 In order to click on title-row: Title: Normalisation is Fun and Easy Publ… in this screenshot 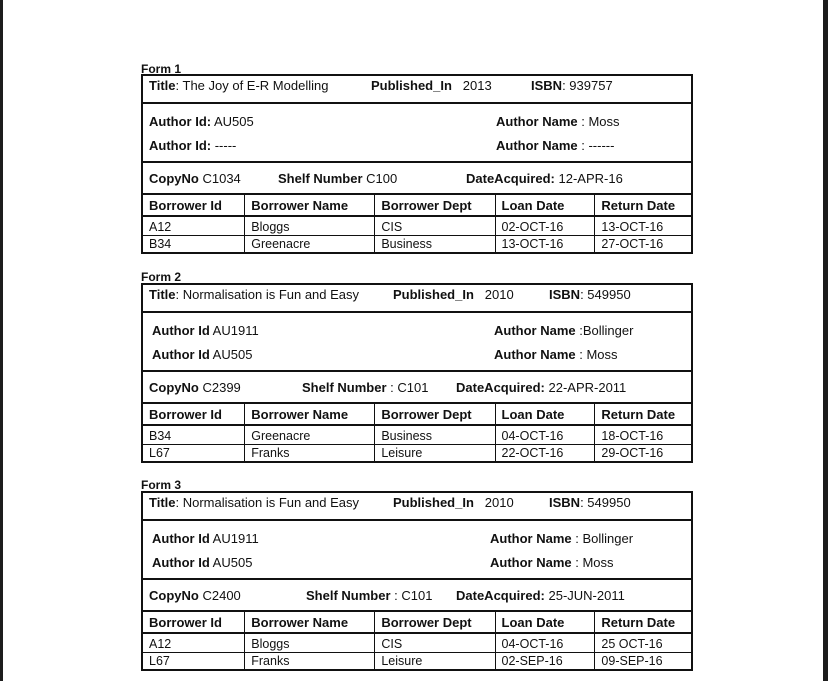, I will do `click(417, 299)`.